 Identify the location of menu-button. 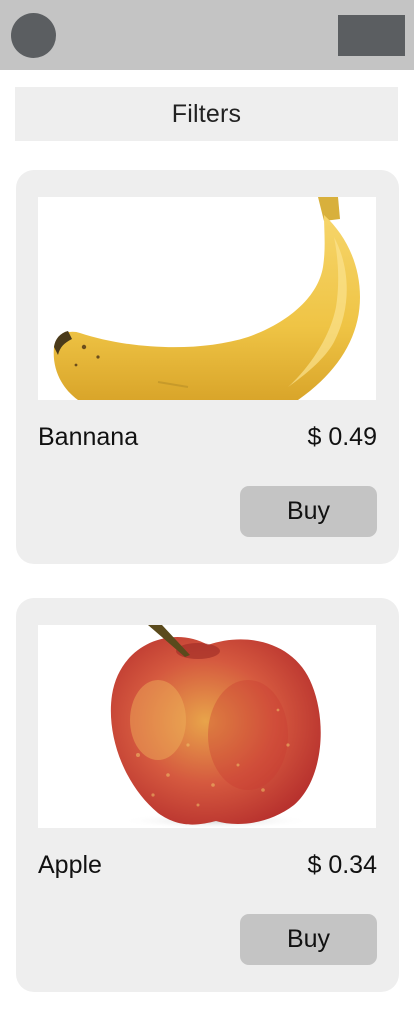
(371, 35).